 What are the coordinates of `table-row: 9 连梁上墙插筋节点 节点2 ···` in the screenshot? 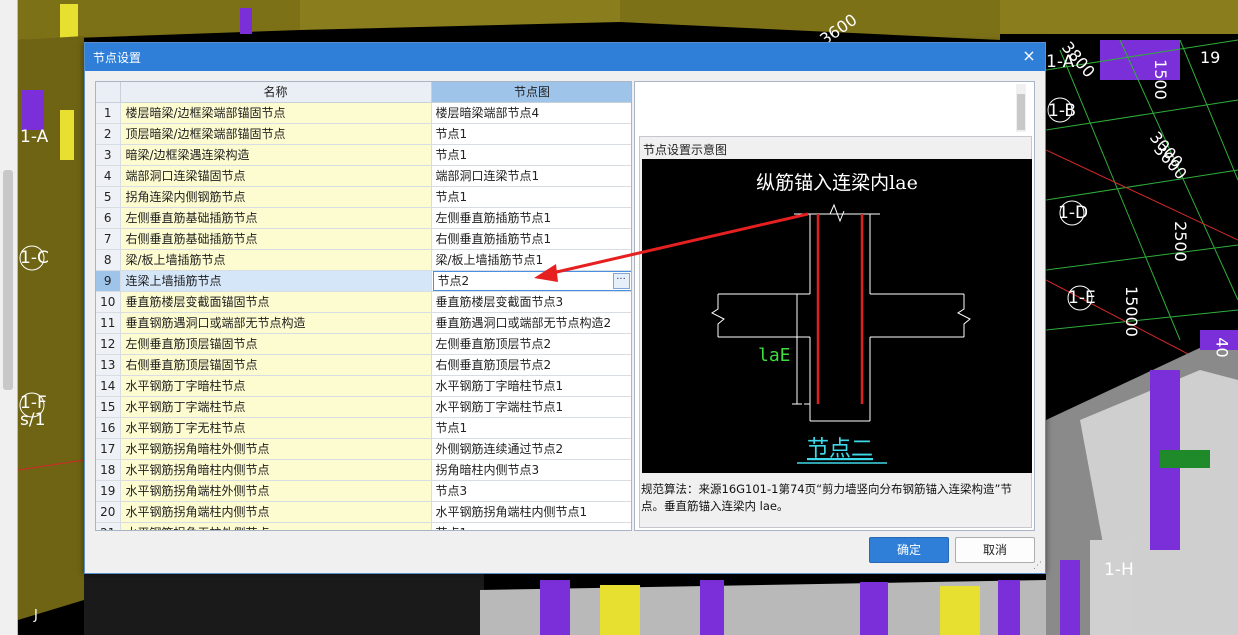 It's located at (363, 281).